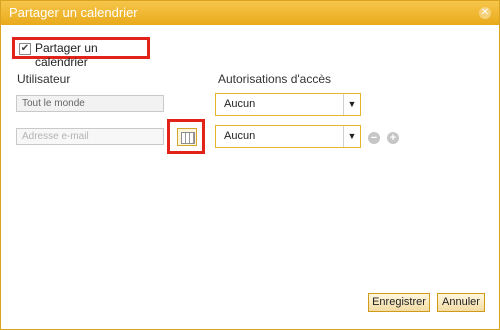 The height and width of the screenshot is (330, 500). What do you see at coordinates (288, 104) in the screenshot?
I see `permission-select-everyone: Aucun ▼` at bounding box center [288, 104].